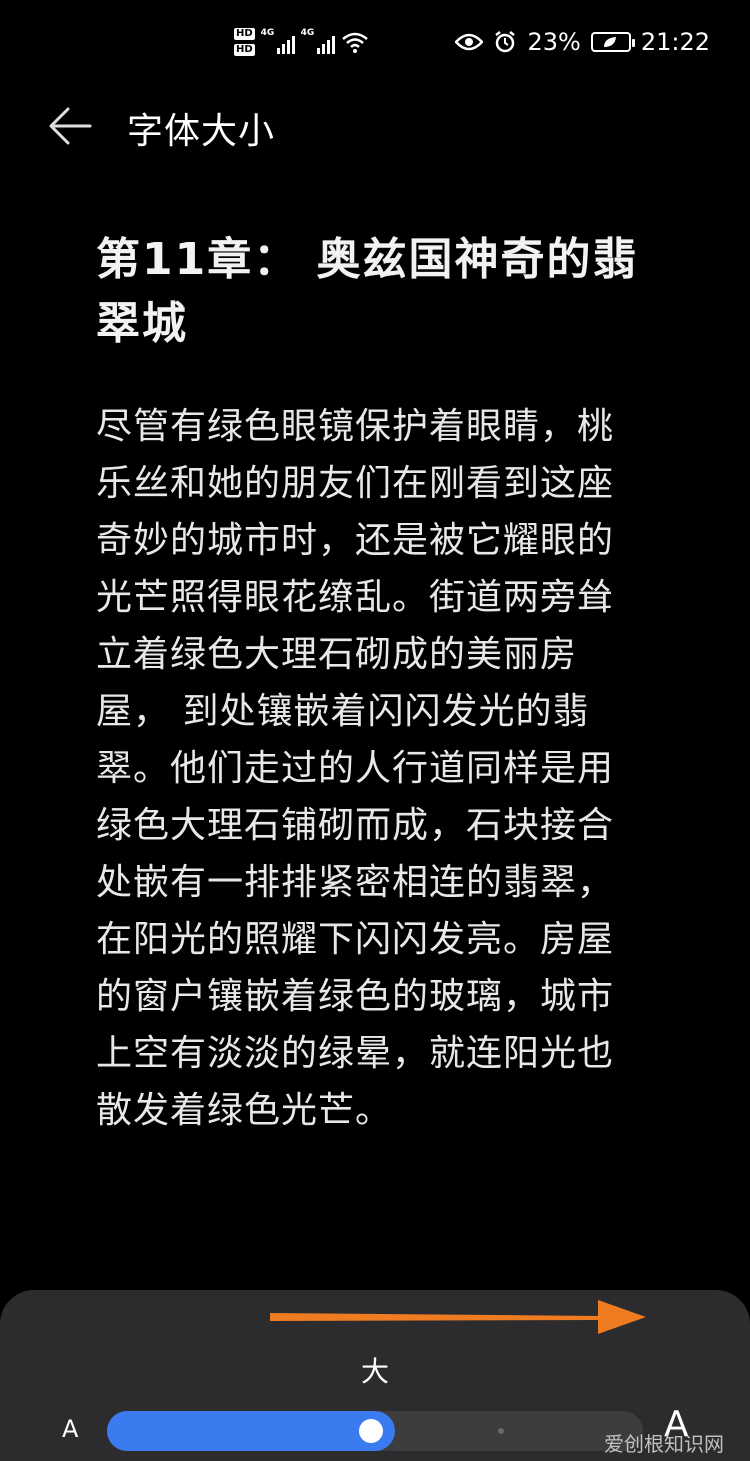 The height and width of the screenshot is (1461, 750). What do you see at coordinates (582, 42) in the screenshot?
I see `status-right: 23% 21:22` at bounding box center [582, 42].